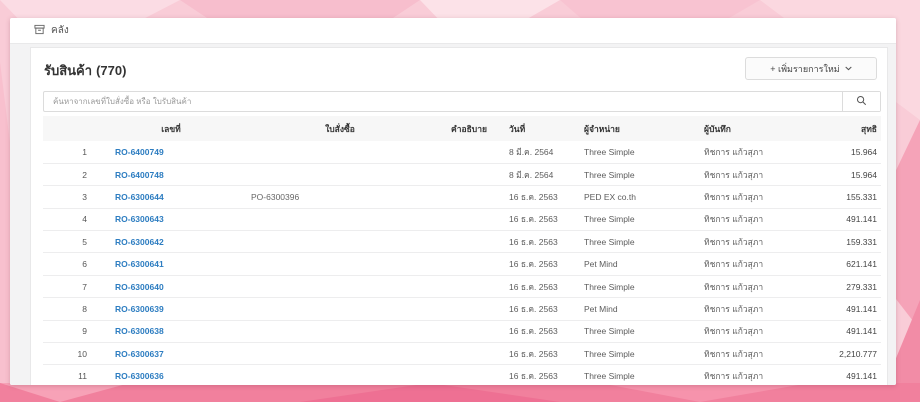 Image resolution: width=920 pixels, height=407 pixels. What do you see at coordinates (67, 175) in the screenshot?
I see `row-index: 2` at bounding box center [67, 175].